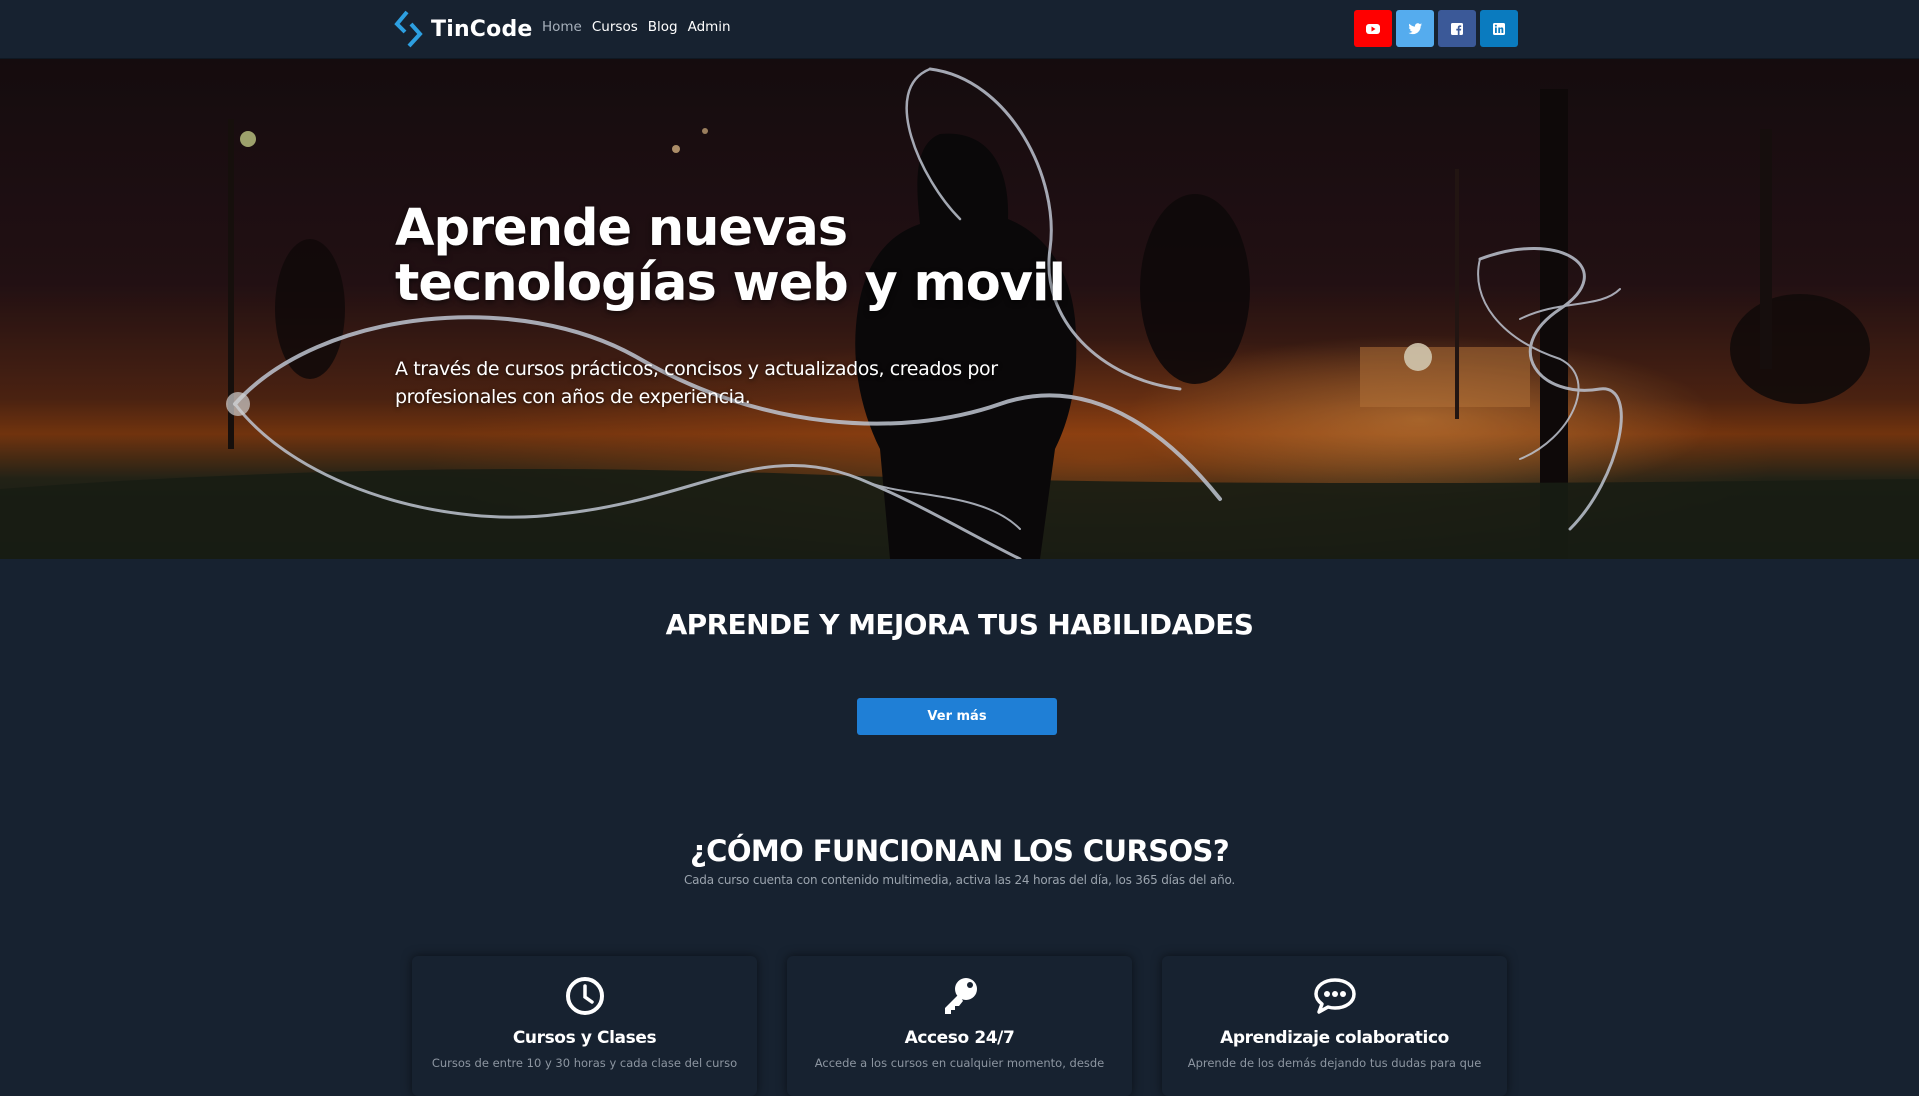 The height and width of the screenshot is (1096, 1919). I want to click on facebook-button, so click(1457, 28).